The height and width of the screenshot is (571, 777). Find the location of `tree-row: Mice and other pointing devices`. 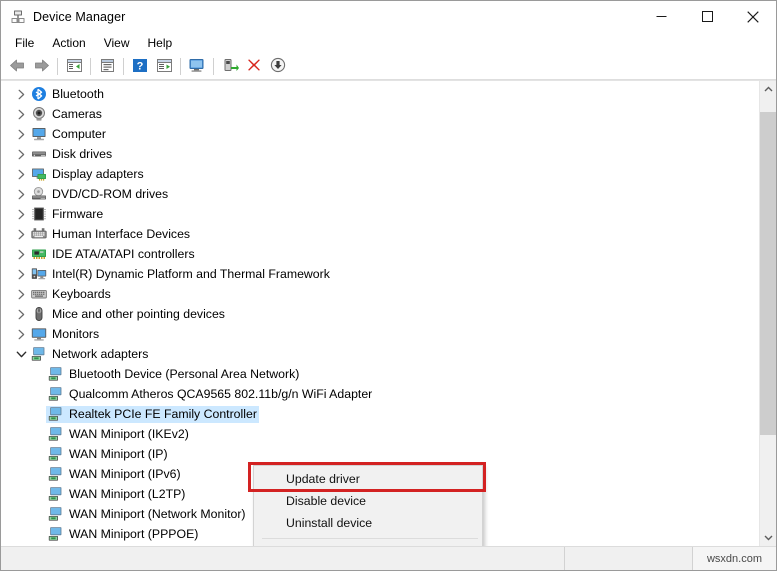

tree-row: Mice and other pointing devices is located at coordinates (380, 314).